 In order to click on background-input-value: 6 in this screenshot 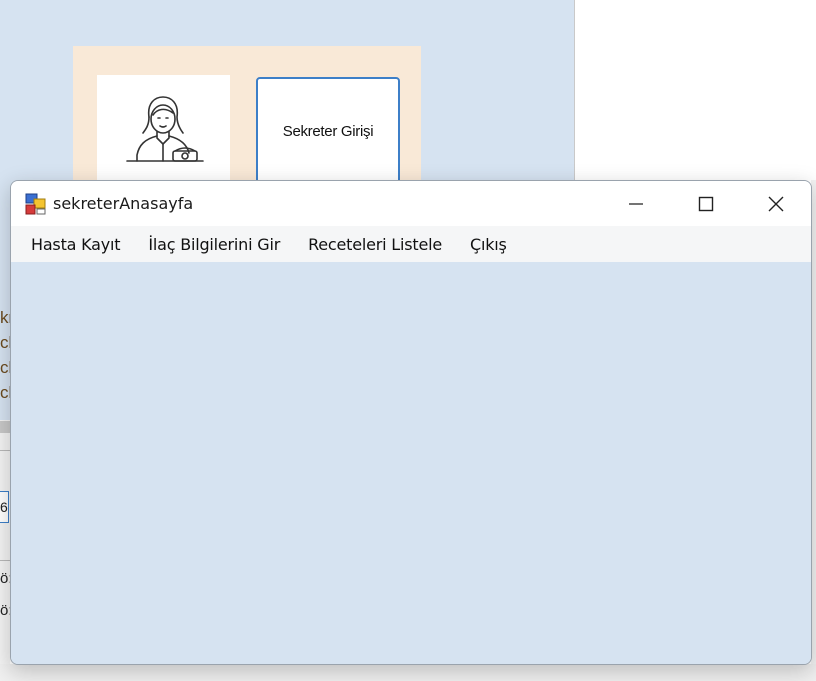, I will do `click(4, 507)`.